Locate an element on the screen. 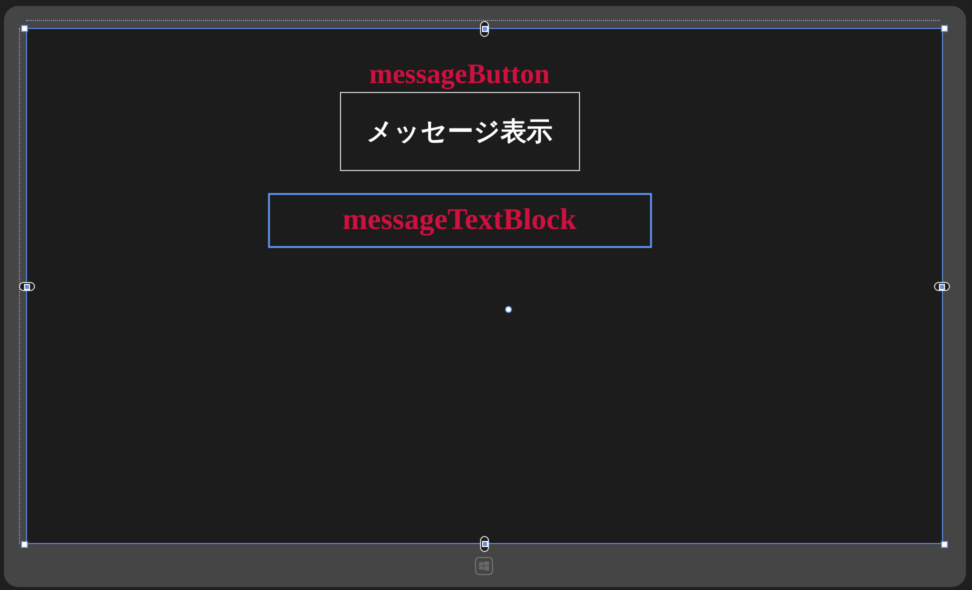  message-button: メッセージ表示 is located at coordinates (460, 132).